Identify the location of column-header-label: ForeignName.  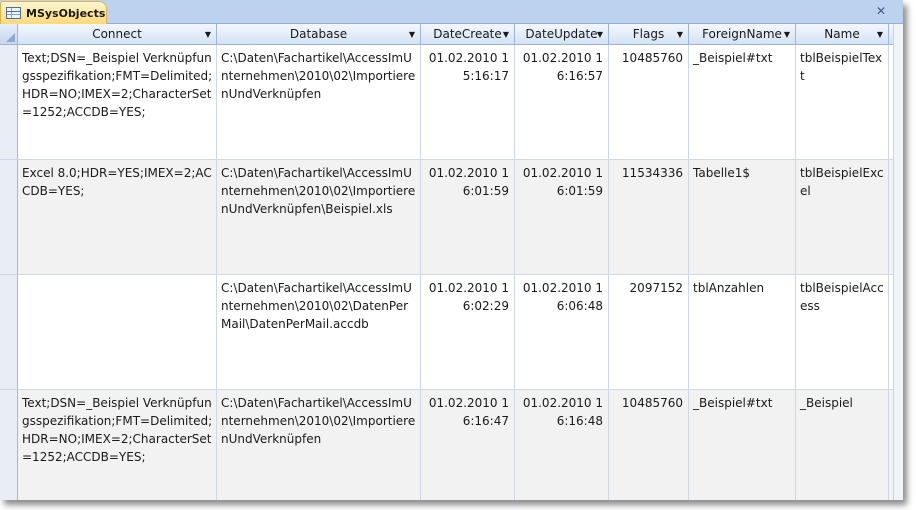
(742, 34).